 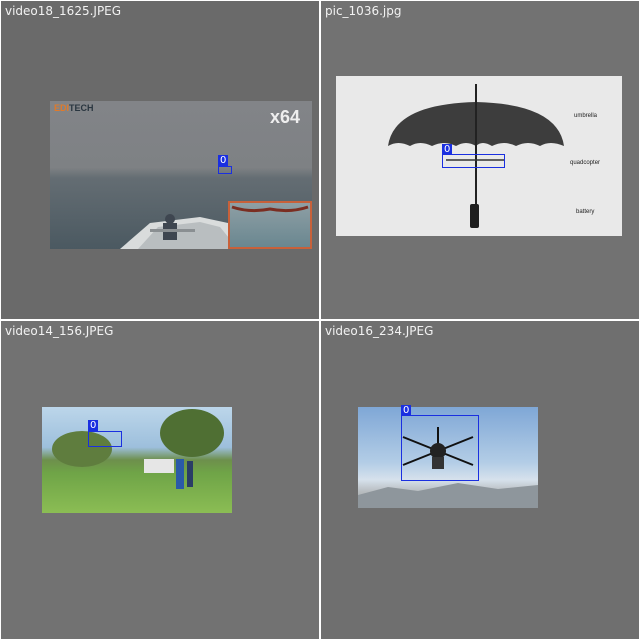 What do you see at coordinates (585, 212) in the screenshot?
I see `annotation-label: battery` at bounding box center [585, 212].